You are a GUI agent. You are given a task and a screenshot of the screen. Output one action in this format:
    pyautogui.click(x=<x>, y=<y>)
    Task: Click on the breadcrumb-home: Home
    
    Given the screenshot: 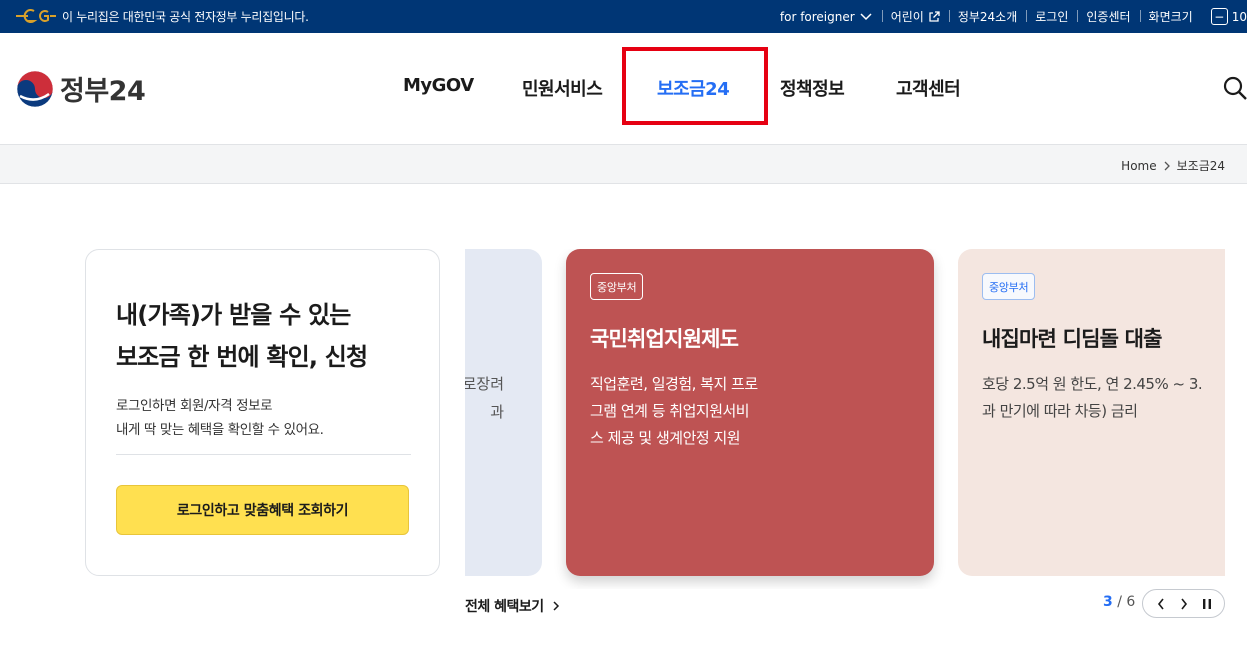 What is the action you would take?
    pyautogui.click(x=1138, y=166)
    